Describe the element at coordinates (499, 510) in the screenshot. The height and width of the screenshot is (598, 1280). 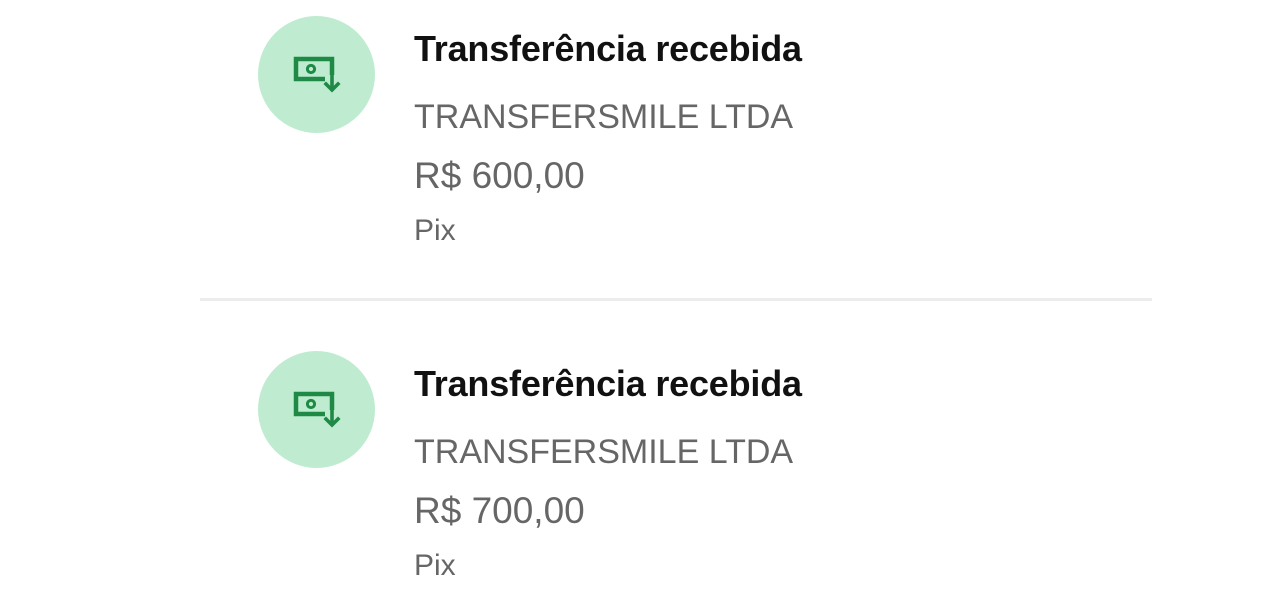
I see `transaction-amount: R$ 700,00` at that location.